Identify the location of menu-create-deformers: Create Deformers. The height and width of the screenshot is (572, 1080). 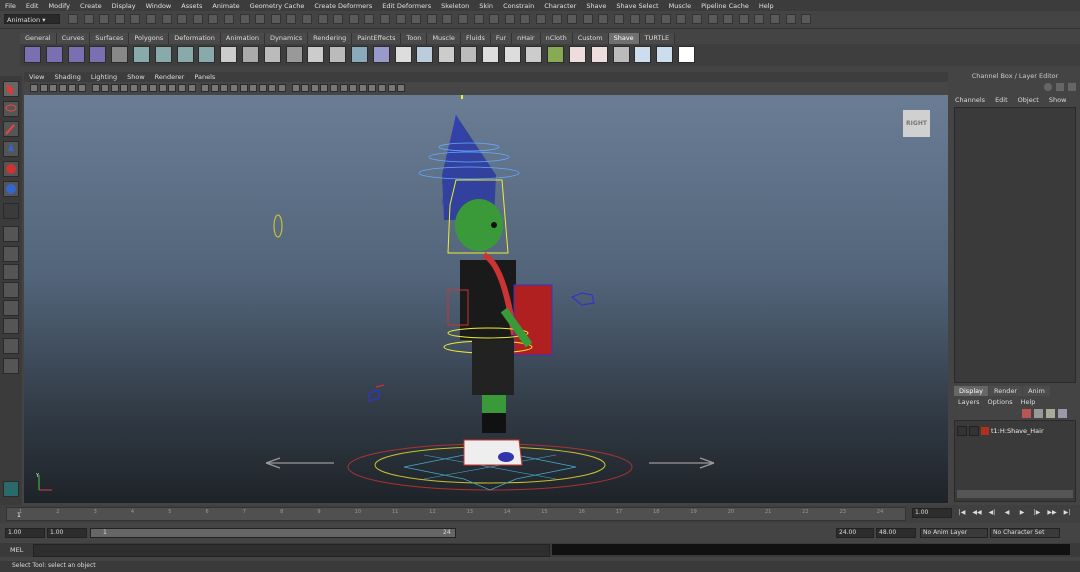
(343, 6).